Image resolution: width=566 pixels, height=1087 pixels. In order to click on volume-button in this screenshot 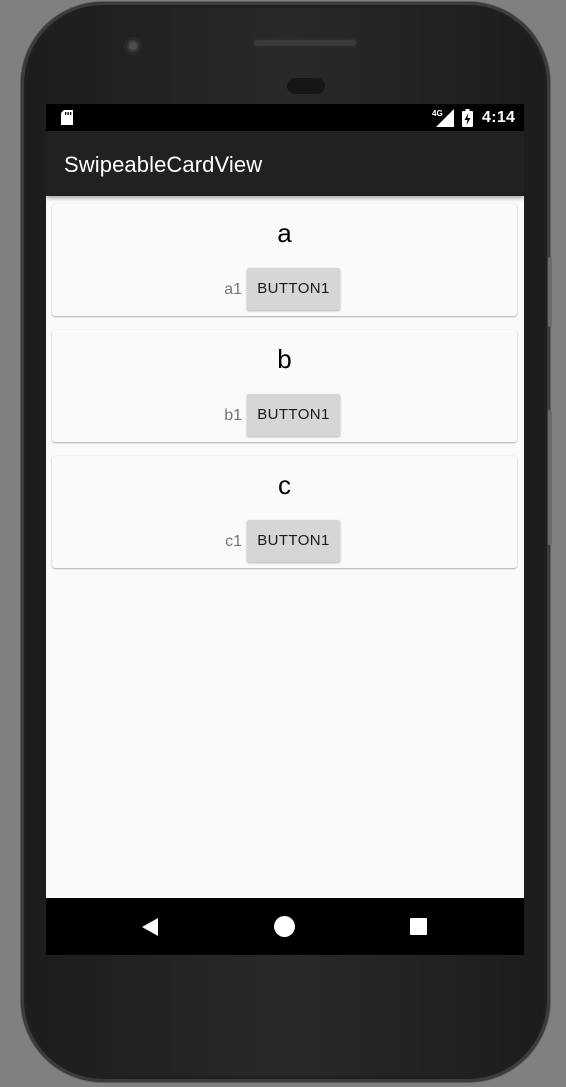, I will do `click(550, 477)`.